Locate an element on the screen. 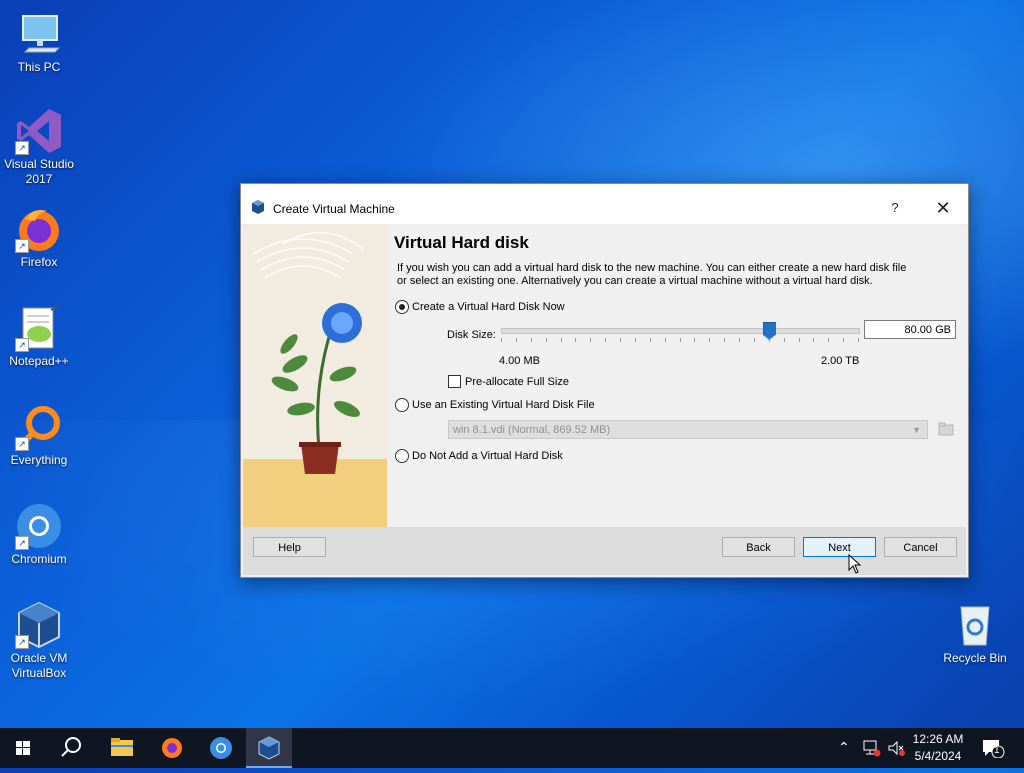 The height and width of the screenshot is (773, 1024). notification-count: 1 is located at coordinates (997, 750).